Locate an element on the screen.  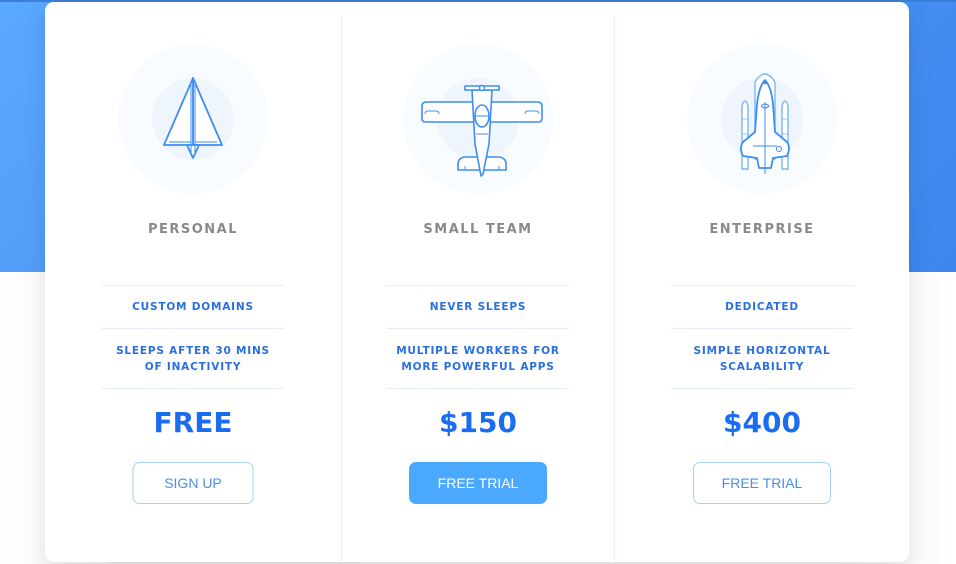
feature-list: DEDICATED SIMPLE HORIZONTAL SCALABILITY is located at coordinates (762, 337).